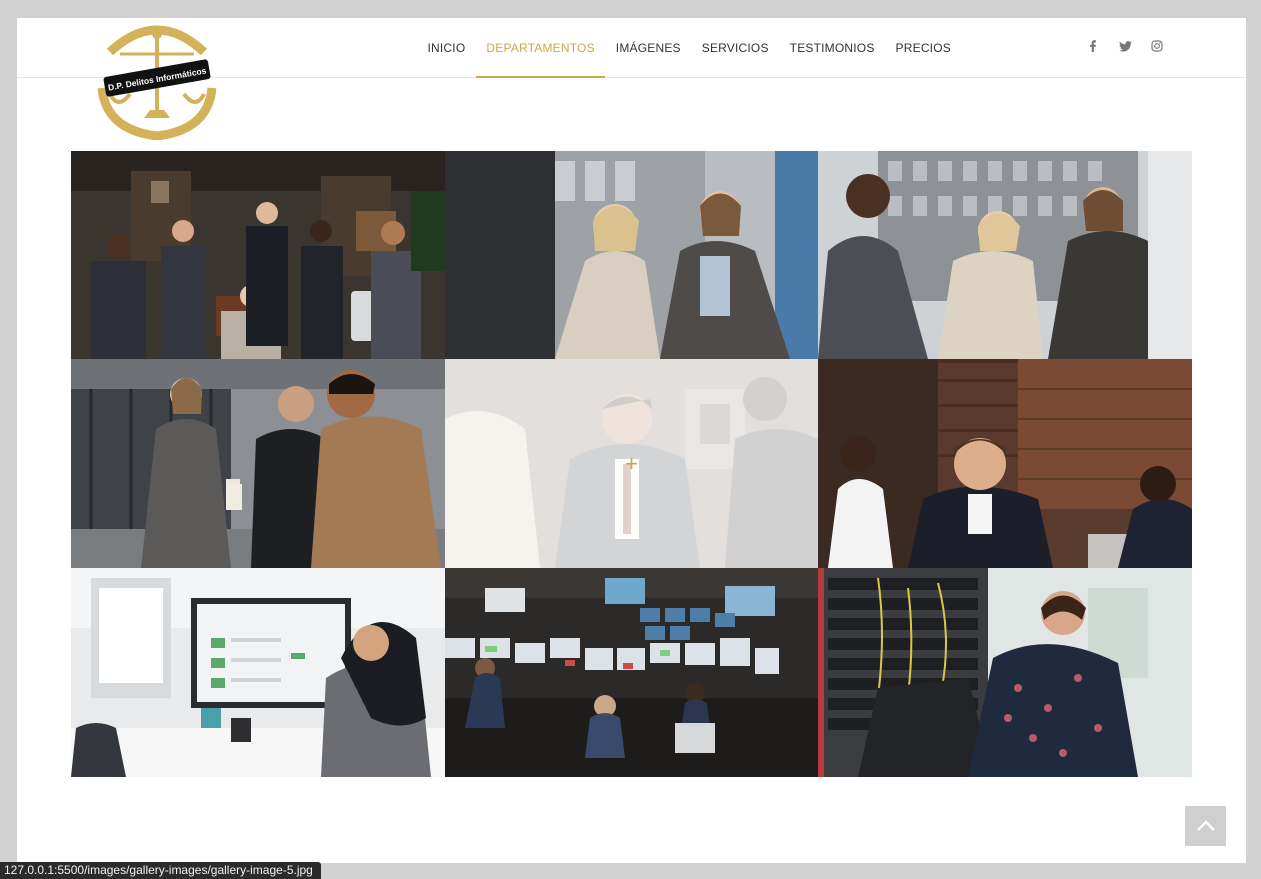 The image size is (1261, 879). What do you see at coordinates (923, 47) in the screenshot?
I see `nav-item-precios: PRECIOS` at bounding box center [923, 47].